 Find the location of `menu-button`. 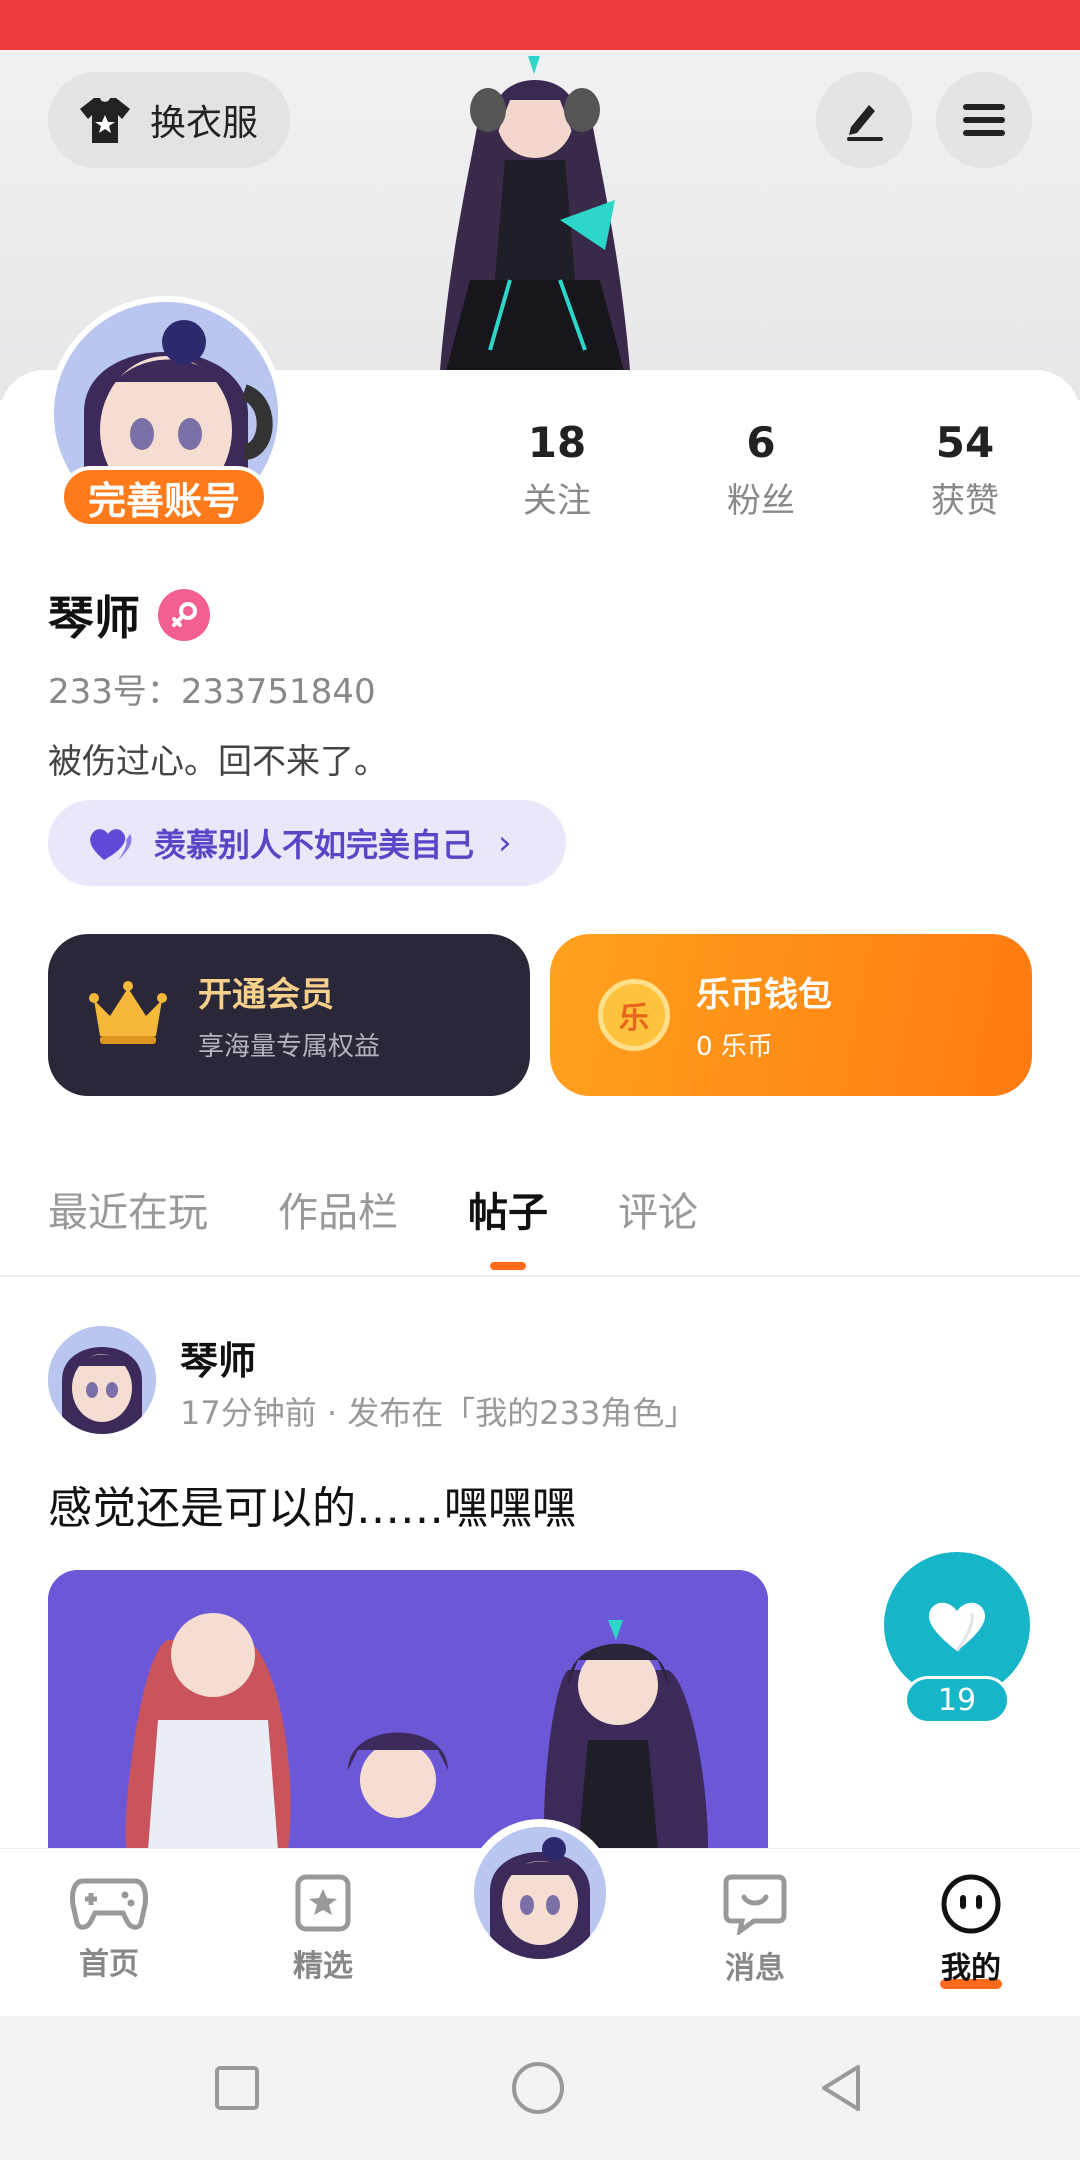

menu-button is located at coordinates (984, 120).